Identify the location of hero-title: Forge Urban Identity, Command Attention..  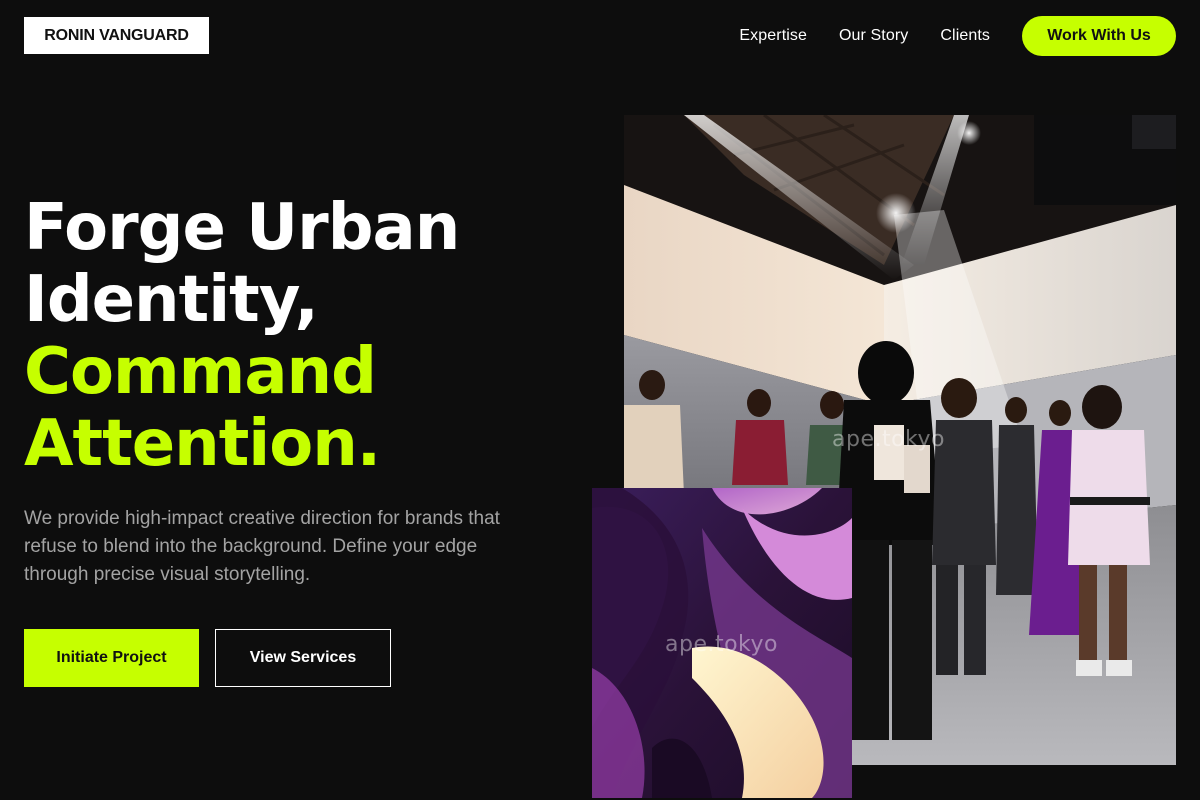
(242, 336).